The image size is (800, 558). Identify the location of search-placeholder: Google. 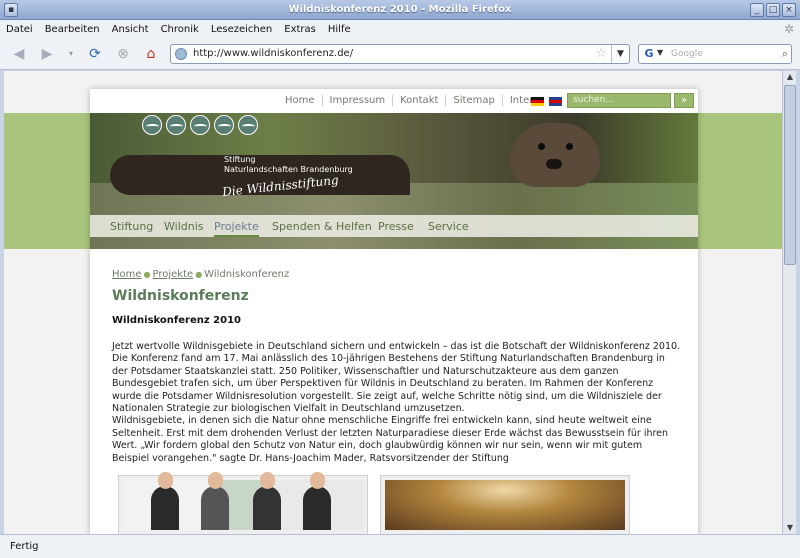
(687, 54).